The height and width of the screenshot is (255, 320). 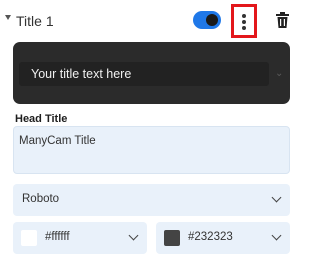 I want to click on toggle-knob, so click(x=212, y=20).